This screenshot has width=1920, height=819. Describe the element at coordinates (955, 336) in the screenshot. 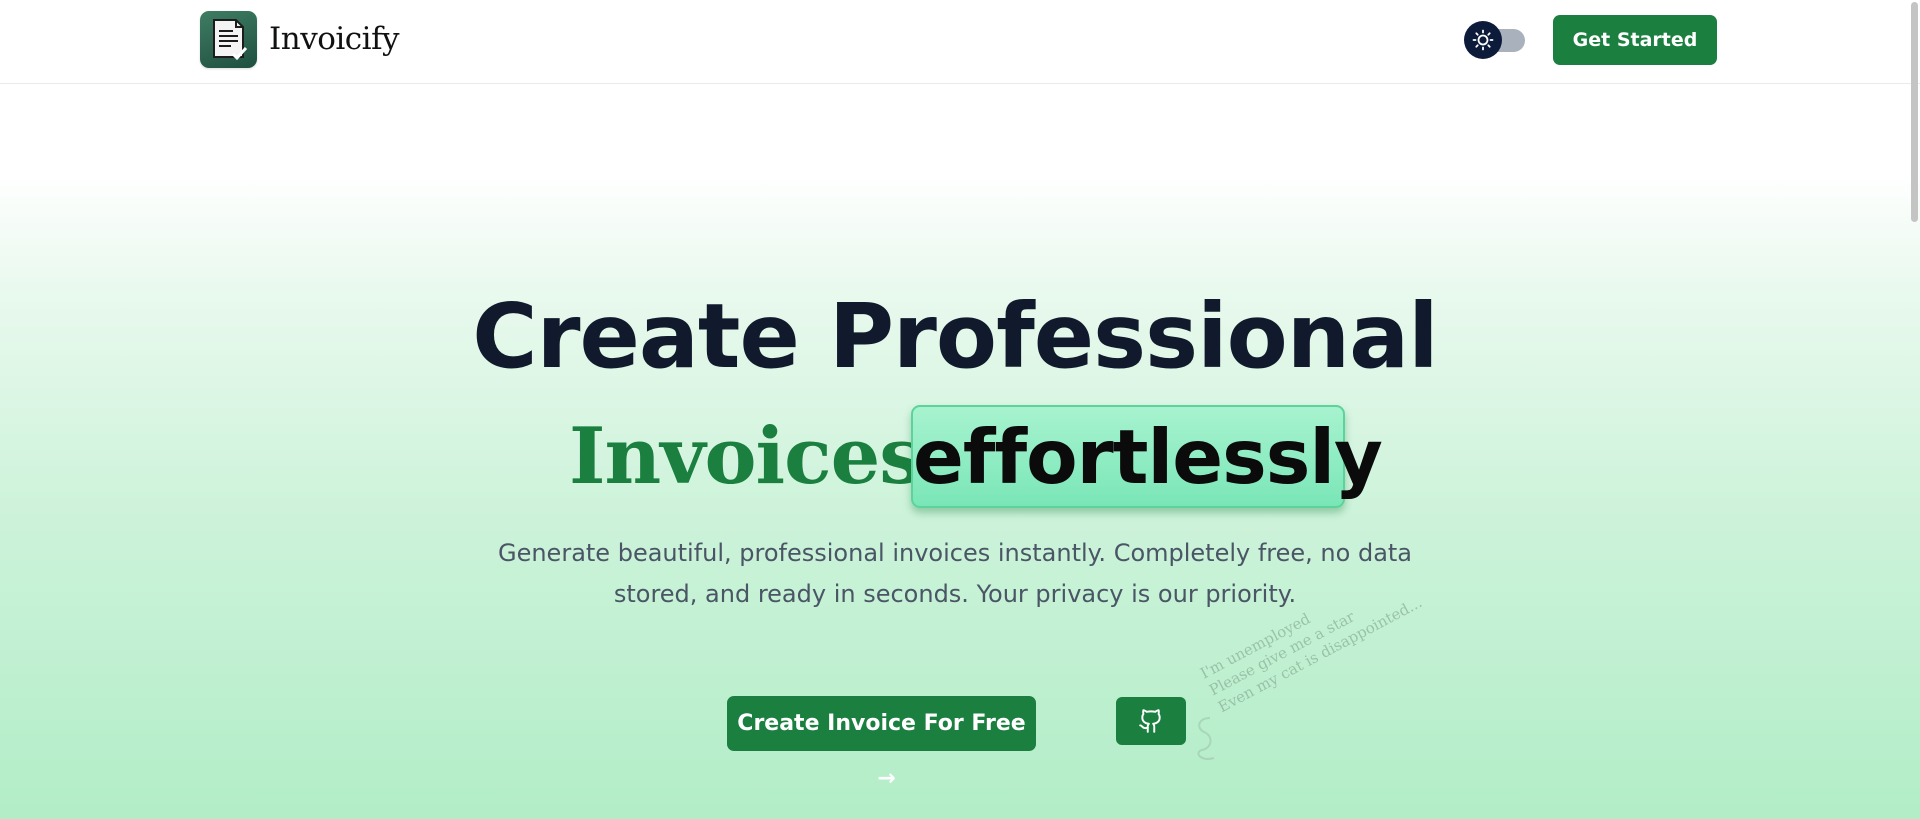

I see `headline-line1: Create Professional` at that location.